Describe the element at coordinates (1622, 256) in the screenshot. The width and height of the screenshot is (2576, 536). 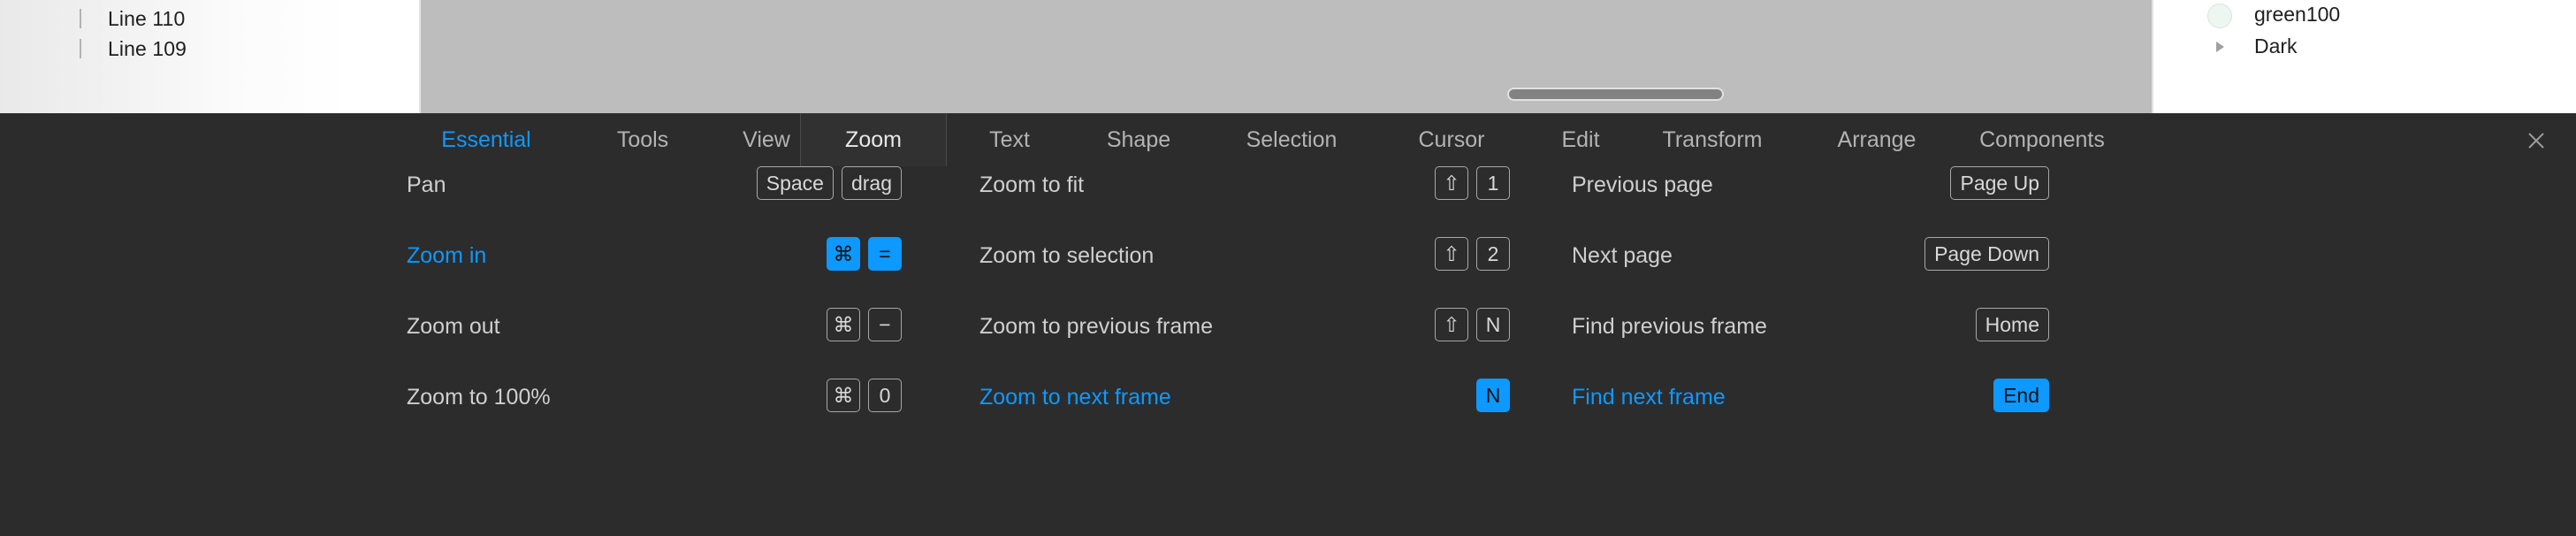
I see `shortcut-label: Next page` at that location.